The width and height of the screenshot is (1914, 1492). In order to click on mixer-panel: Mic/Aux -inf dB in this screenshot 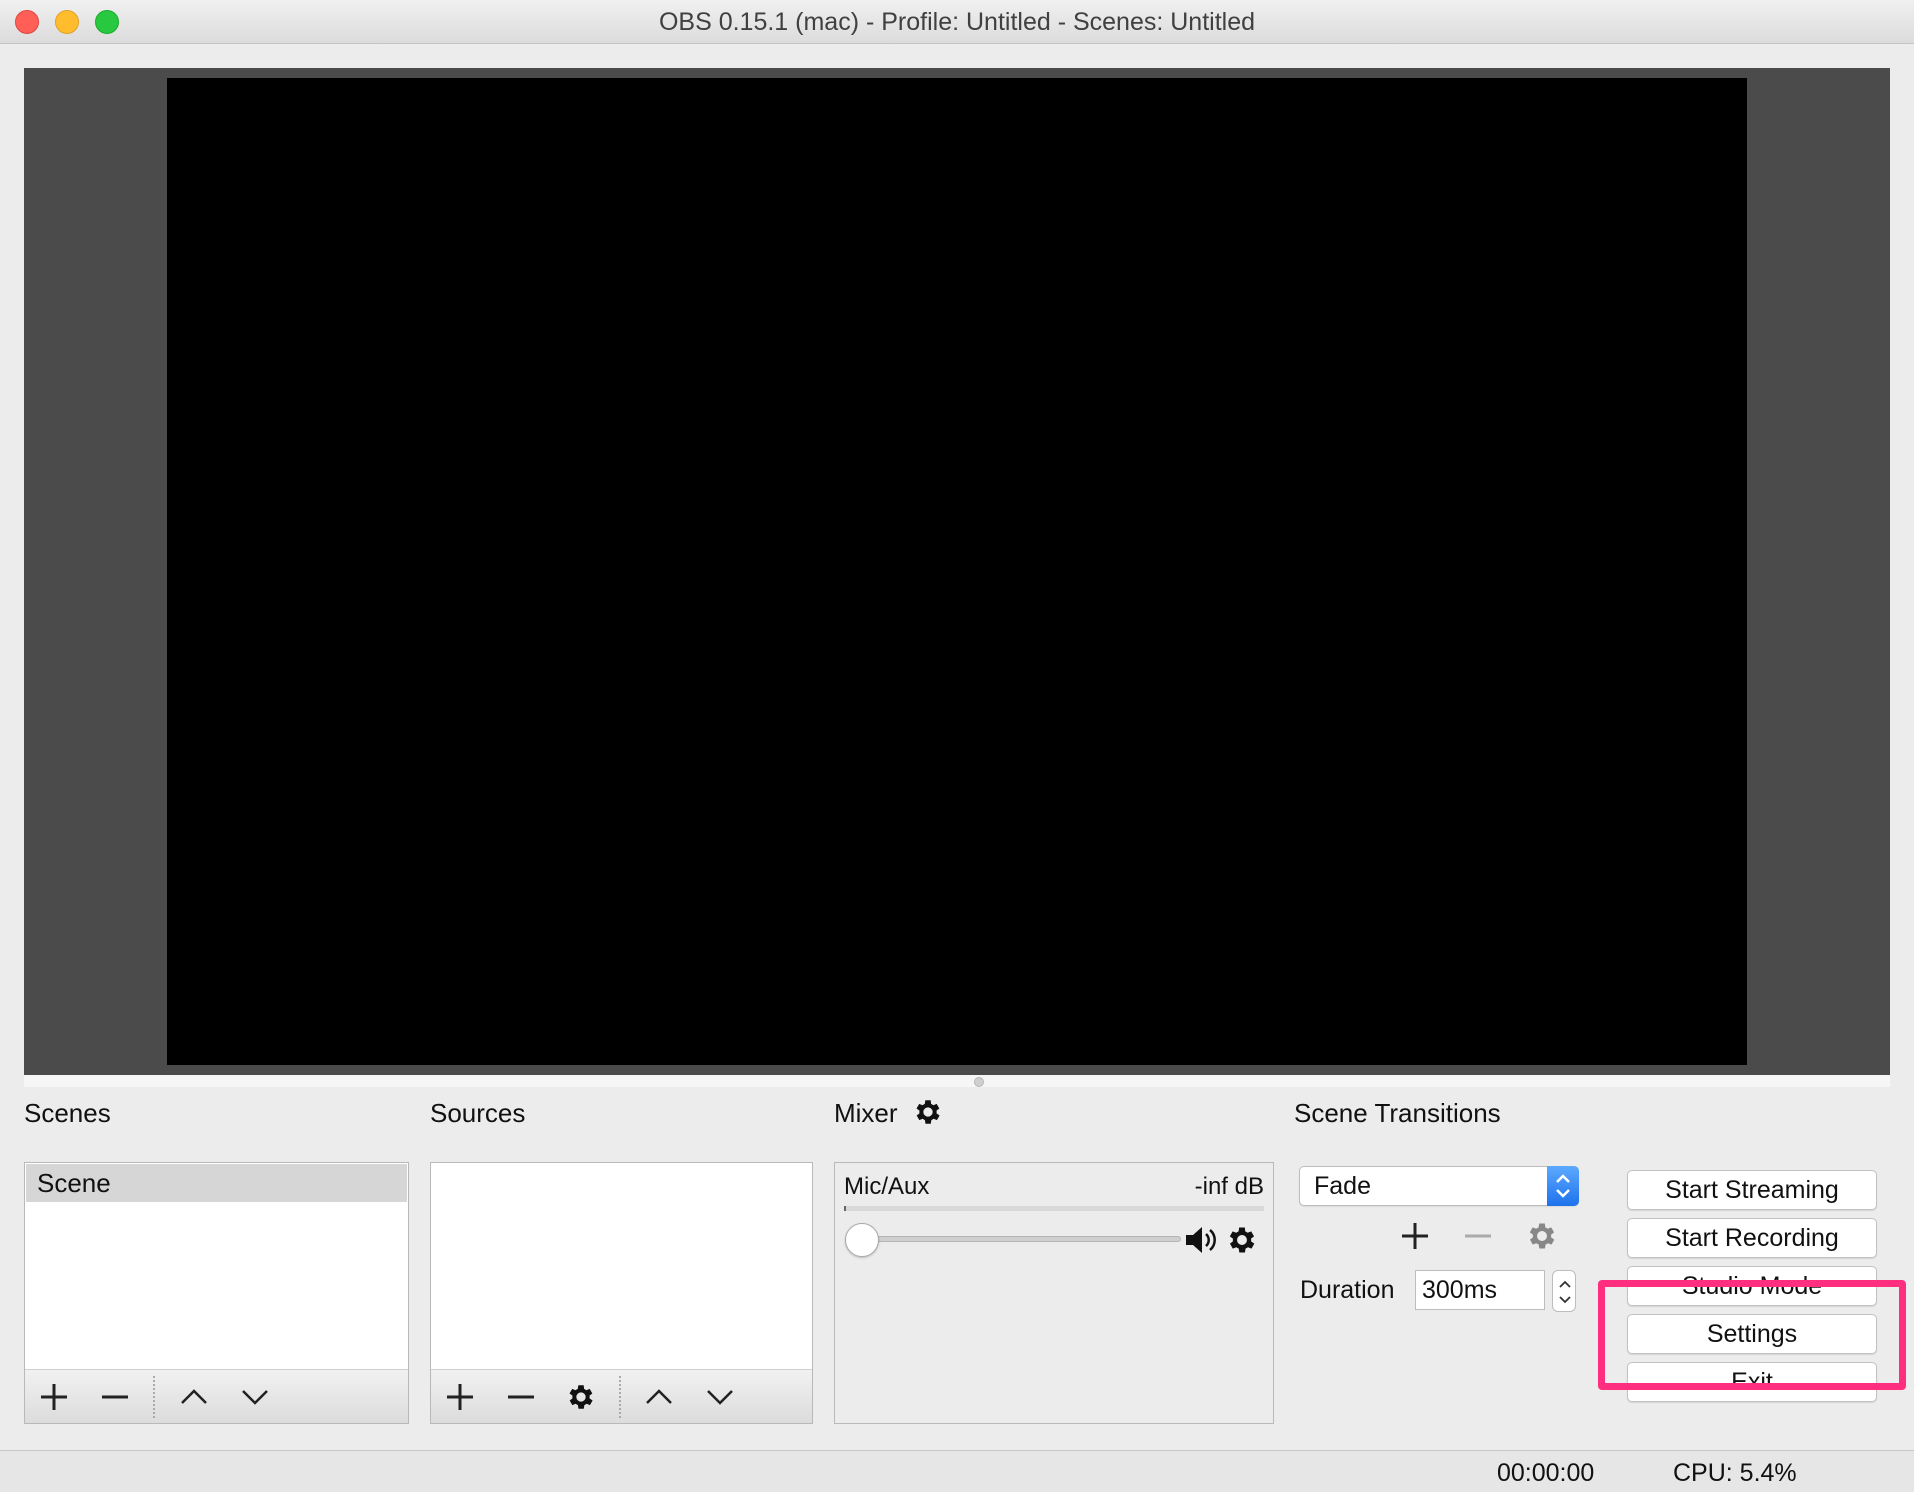, I will do `click(1054, 1293)`.